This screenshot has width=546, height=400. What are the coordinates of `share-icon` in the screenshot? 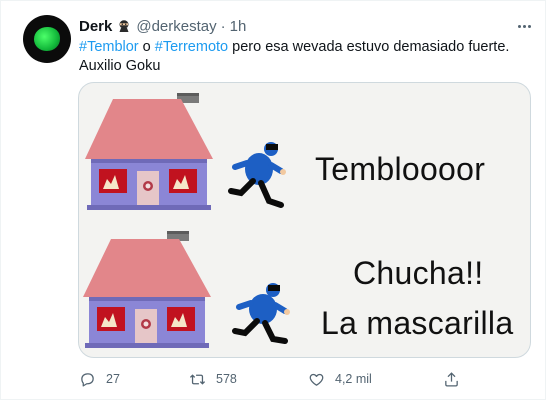 It's located at (451, 379).